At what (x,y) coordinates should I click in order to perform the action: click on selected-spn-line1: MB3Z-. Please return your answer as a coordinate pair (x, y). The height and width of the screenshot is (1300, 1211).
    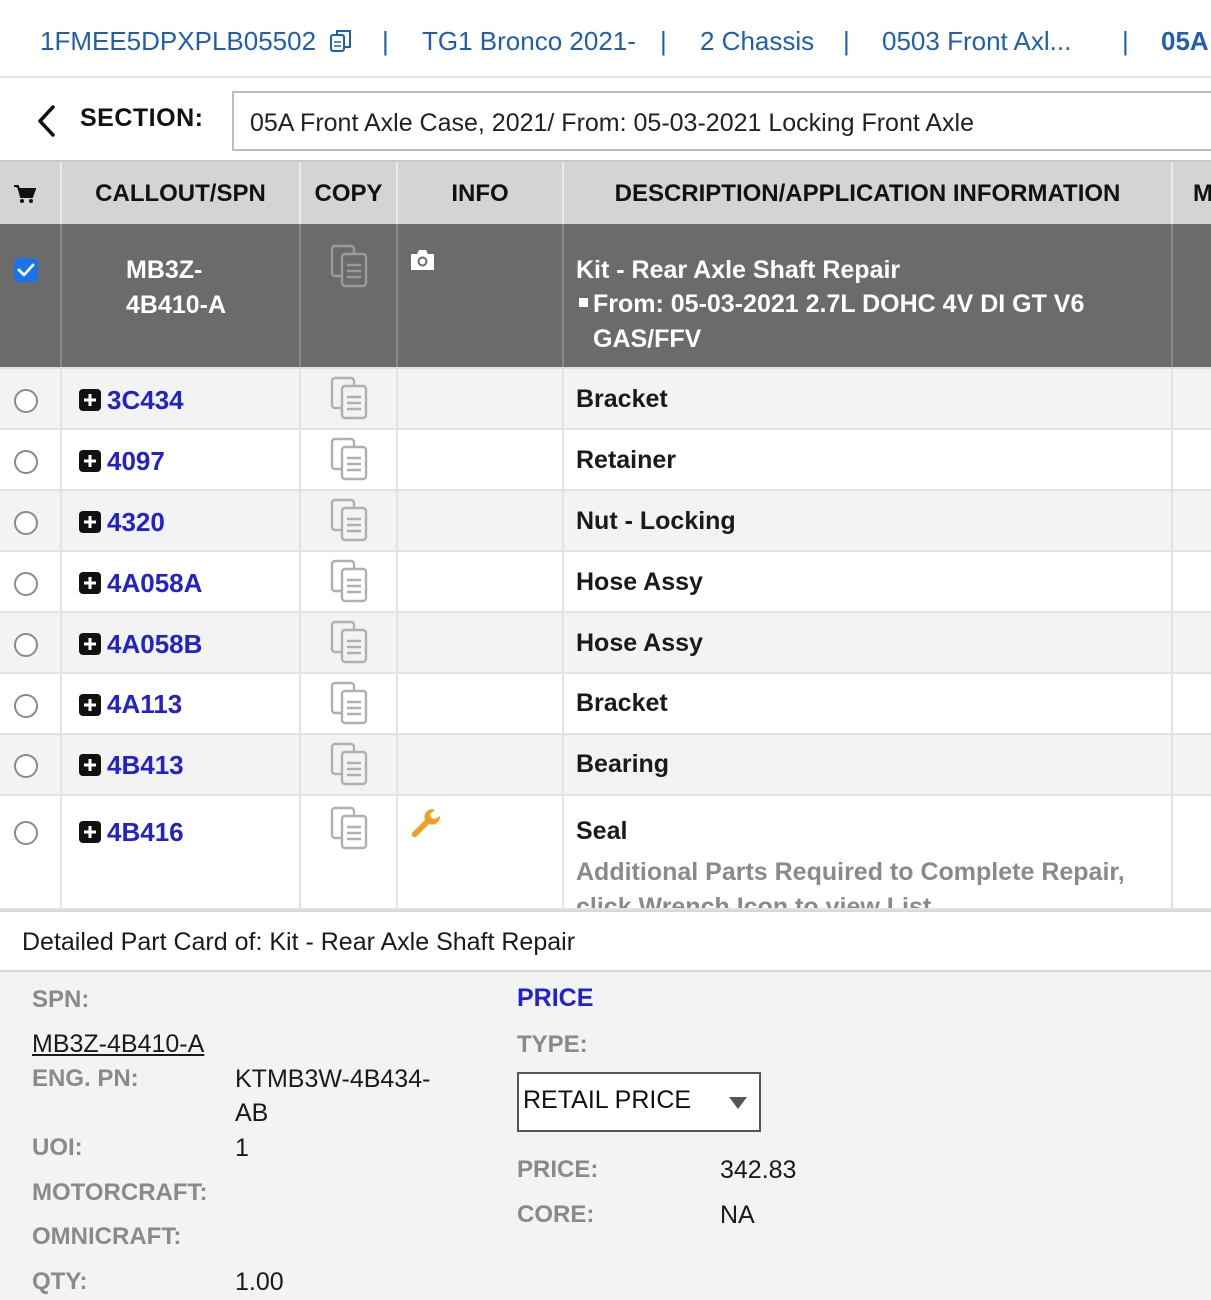
    Looking at the image, I should click on (164, 270).